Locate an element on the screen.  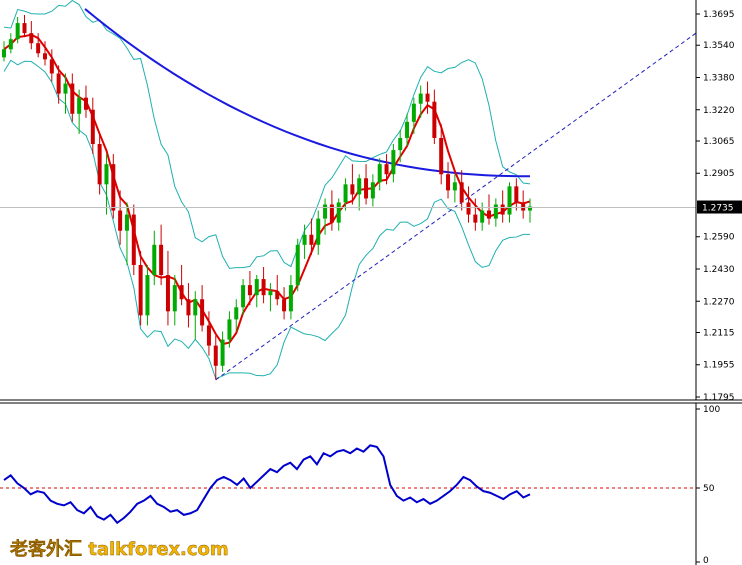
current-price-label: 1.2735 is located at coordinates (719, 207).